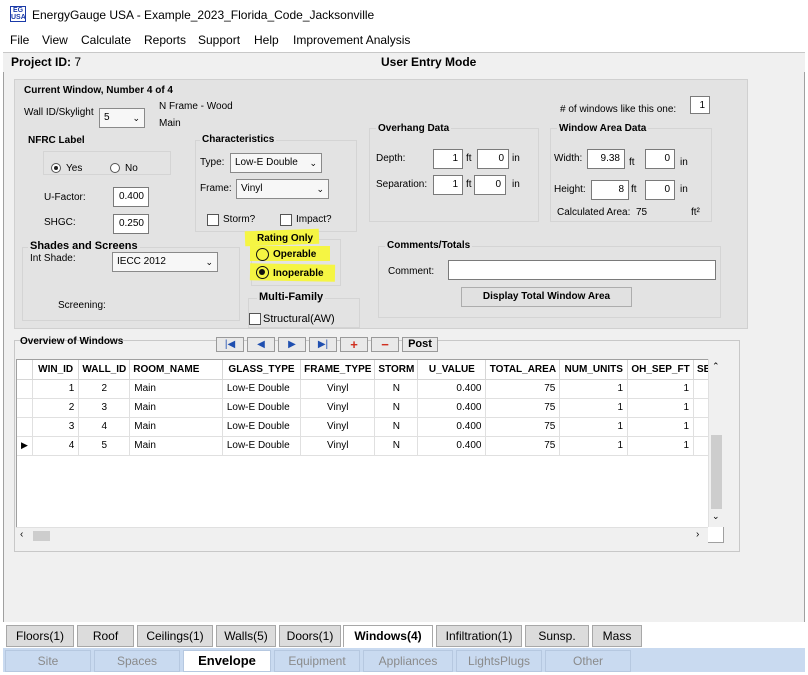 This screenshot has width=808, height=675. What do you see at coordinates (131, 224) in the screenshot?
I see `shgc-field: 0.250` at bounding box center [131, 224].